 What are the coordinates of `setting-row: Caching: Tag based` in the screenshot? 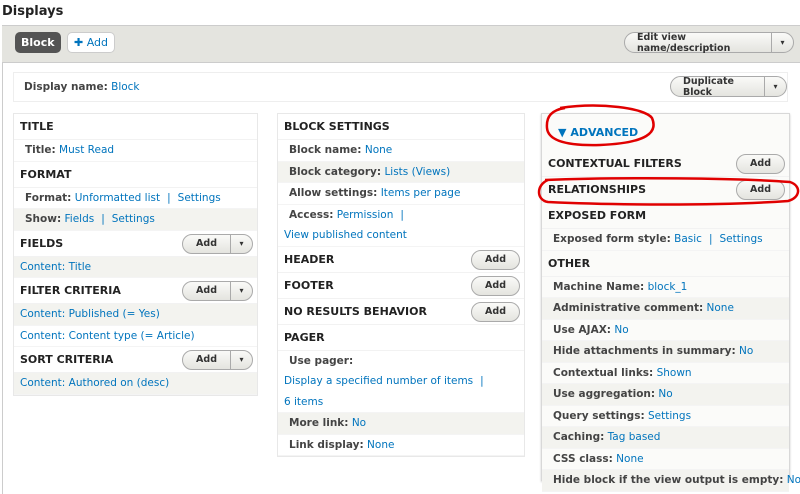 It's located at (665, 438).